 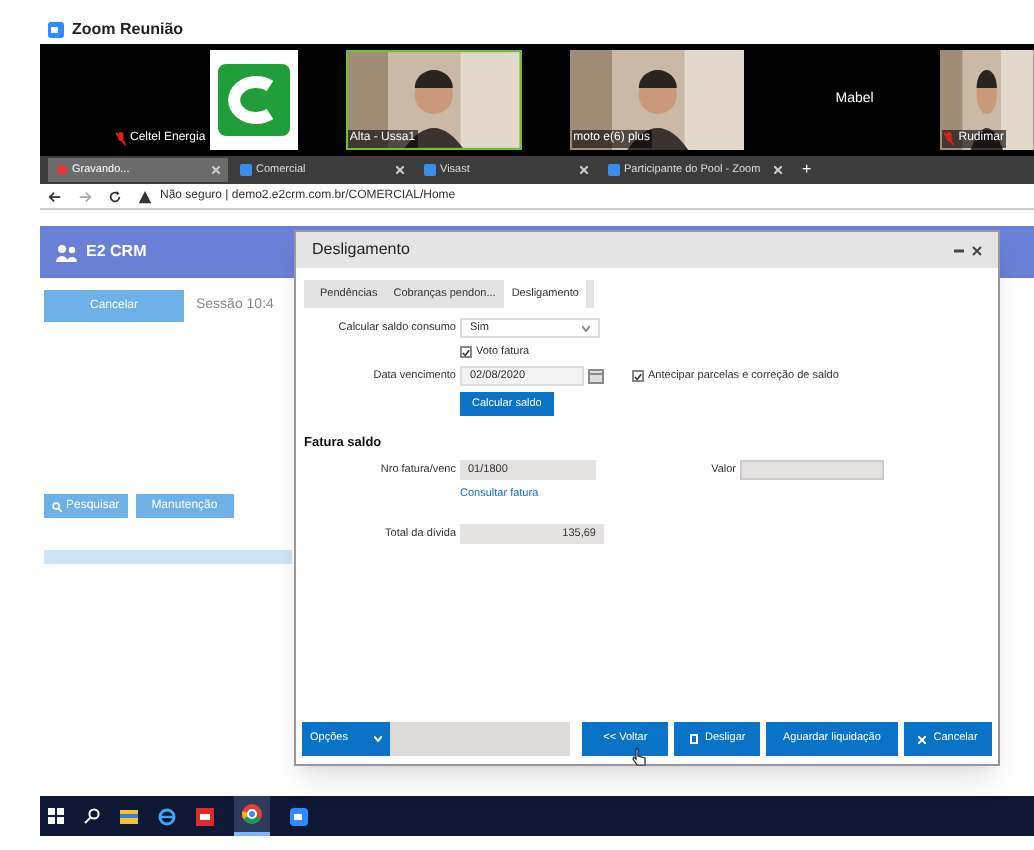 What do you see at coordinates (299, 816) in the screenshot?
I see `zoom-app-icon` at bounding box center [299, 816].